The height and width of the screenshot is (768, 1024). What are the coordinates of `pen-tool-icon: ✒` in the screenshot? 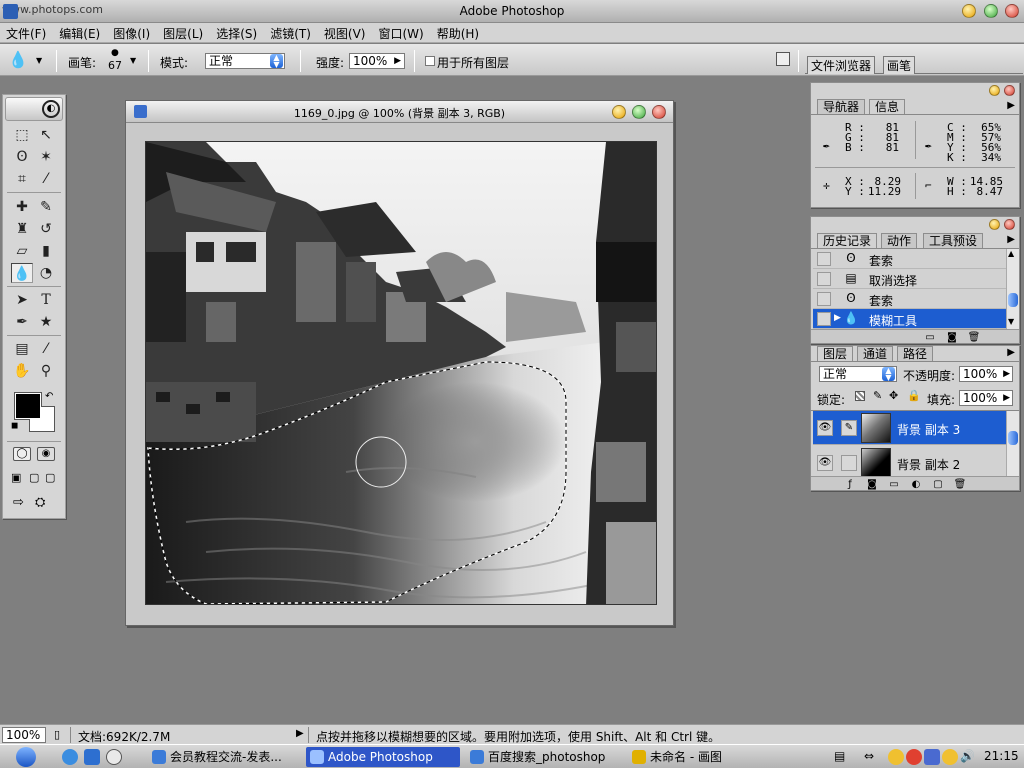 It's located at (22, 322).